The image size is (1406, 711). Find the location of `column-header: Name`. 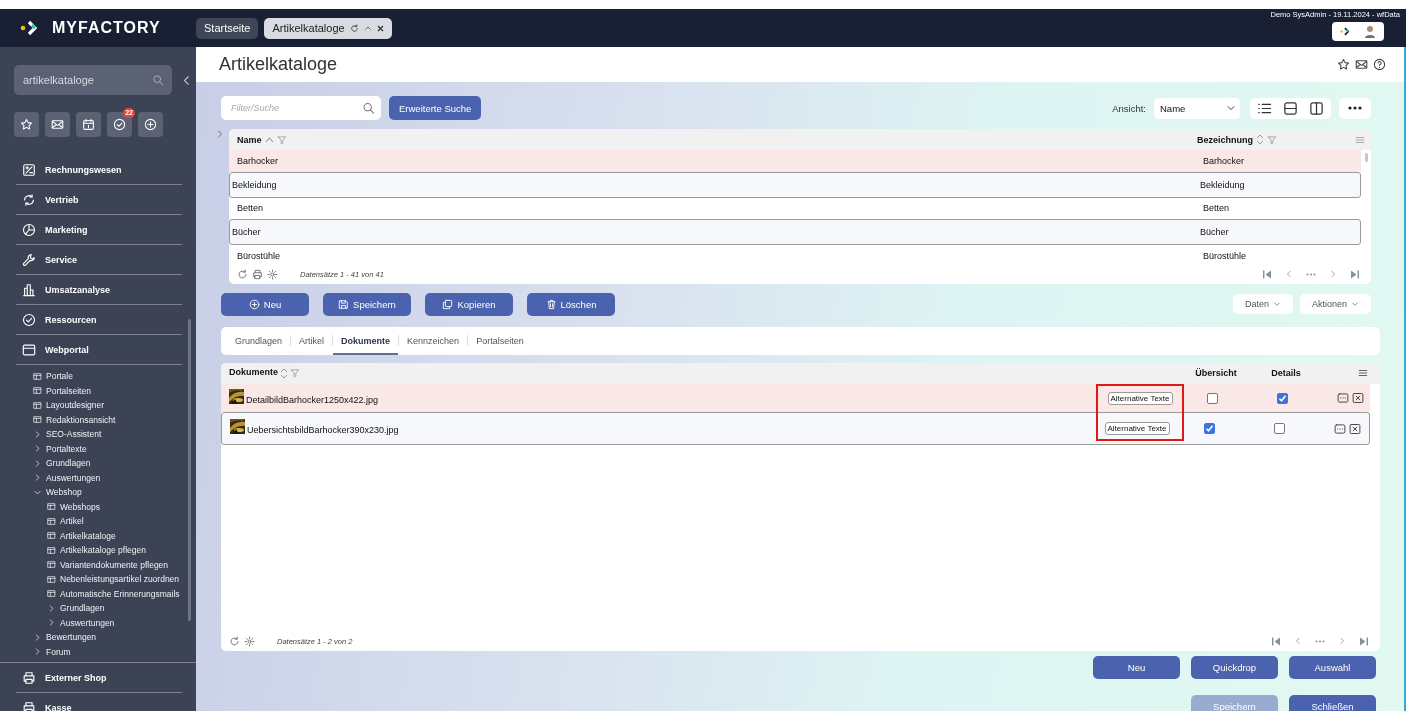

column-header: Name is located at coordinates (249, 139).